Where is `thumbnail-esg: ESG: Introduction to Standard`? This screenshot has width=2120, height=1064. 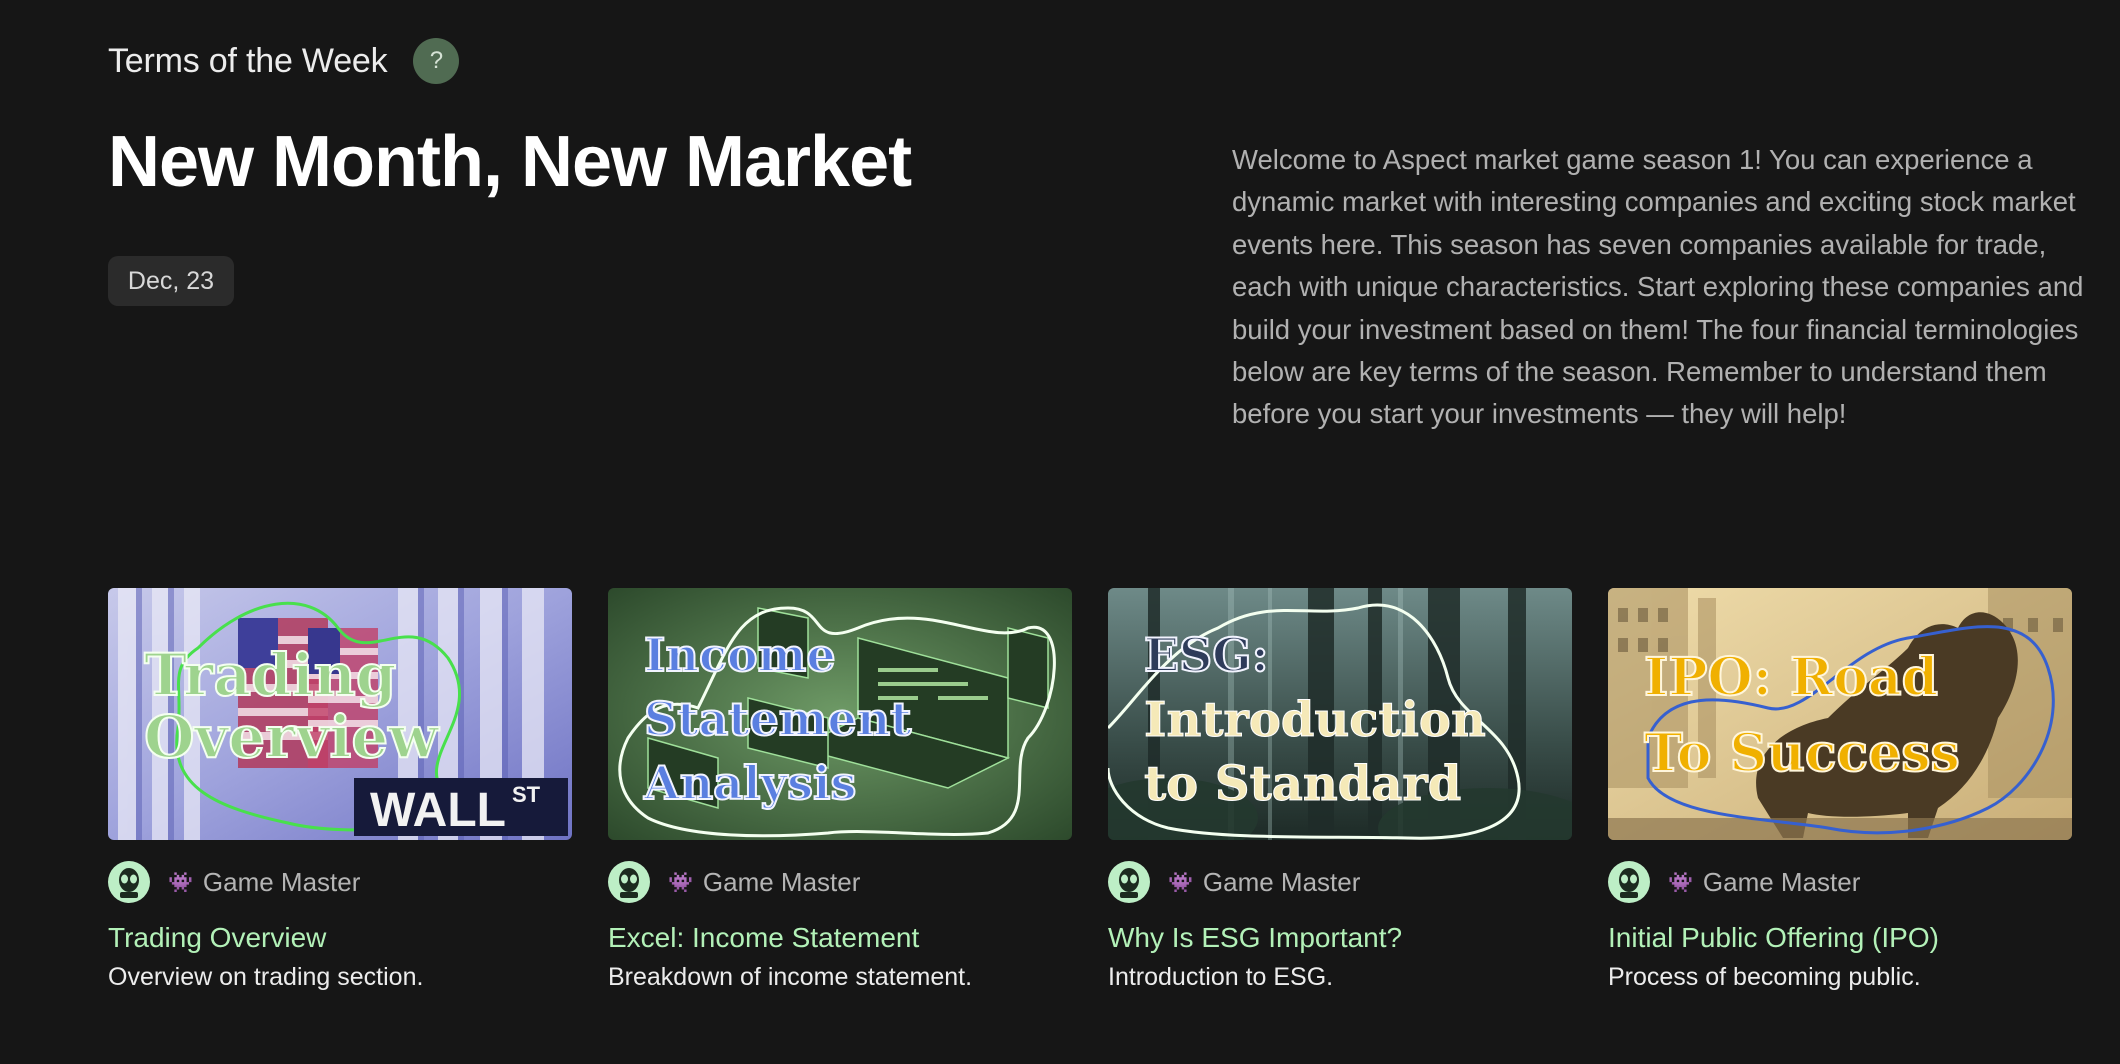 thumbnail-esg: ESG: Introduction to Standard is located at coordinates (1340, 714).